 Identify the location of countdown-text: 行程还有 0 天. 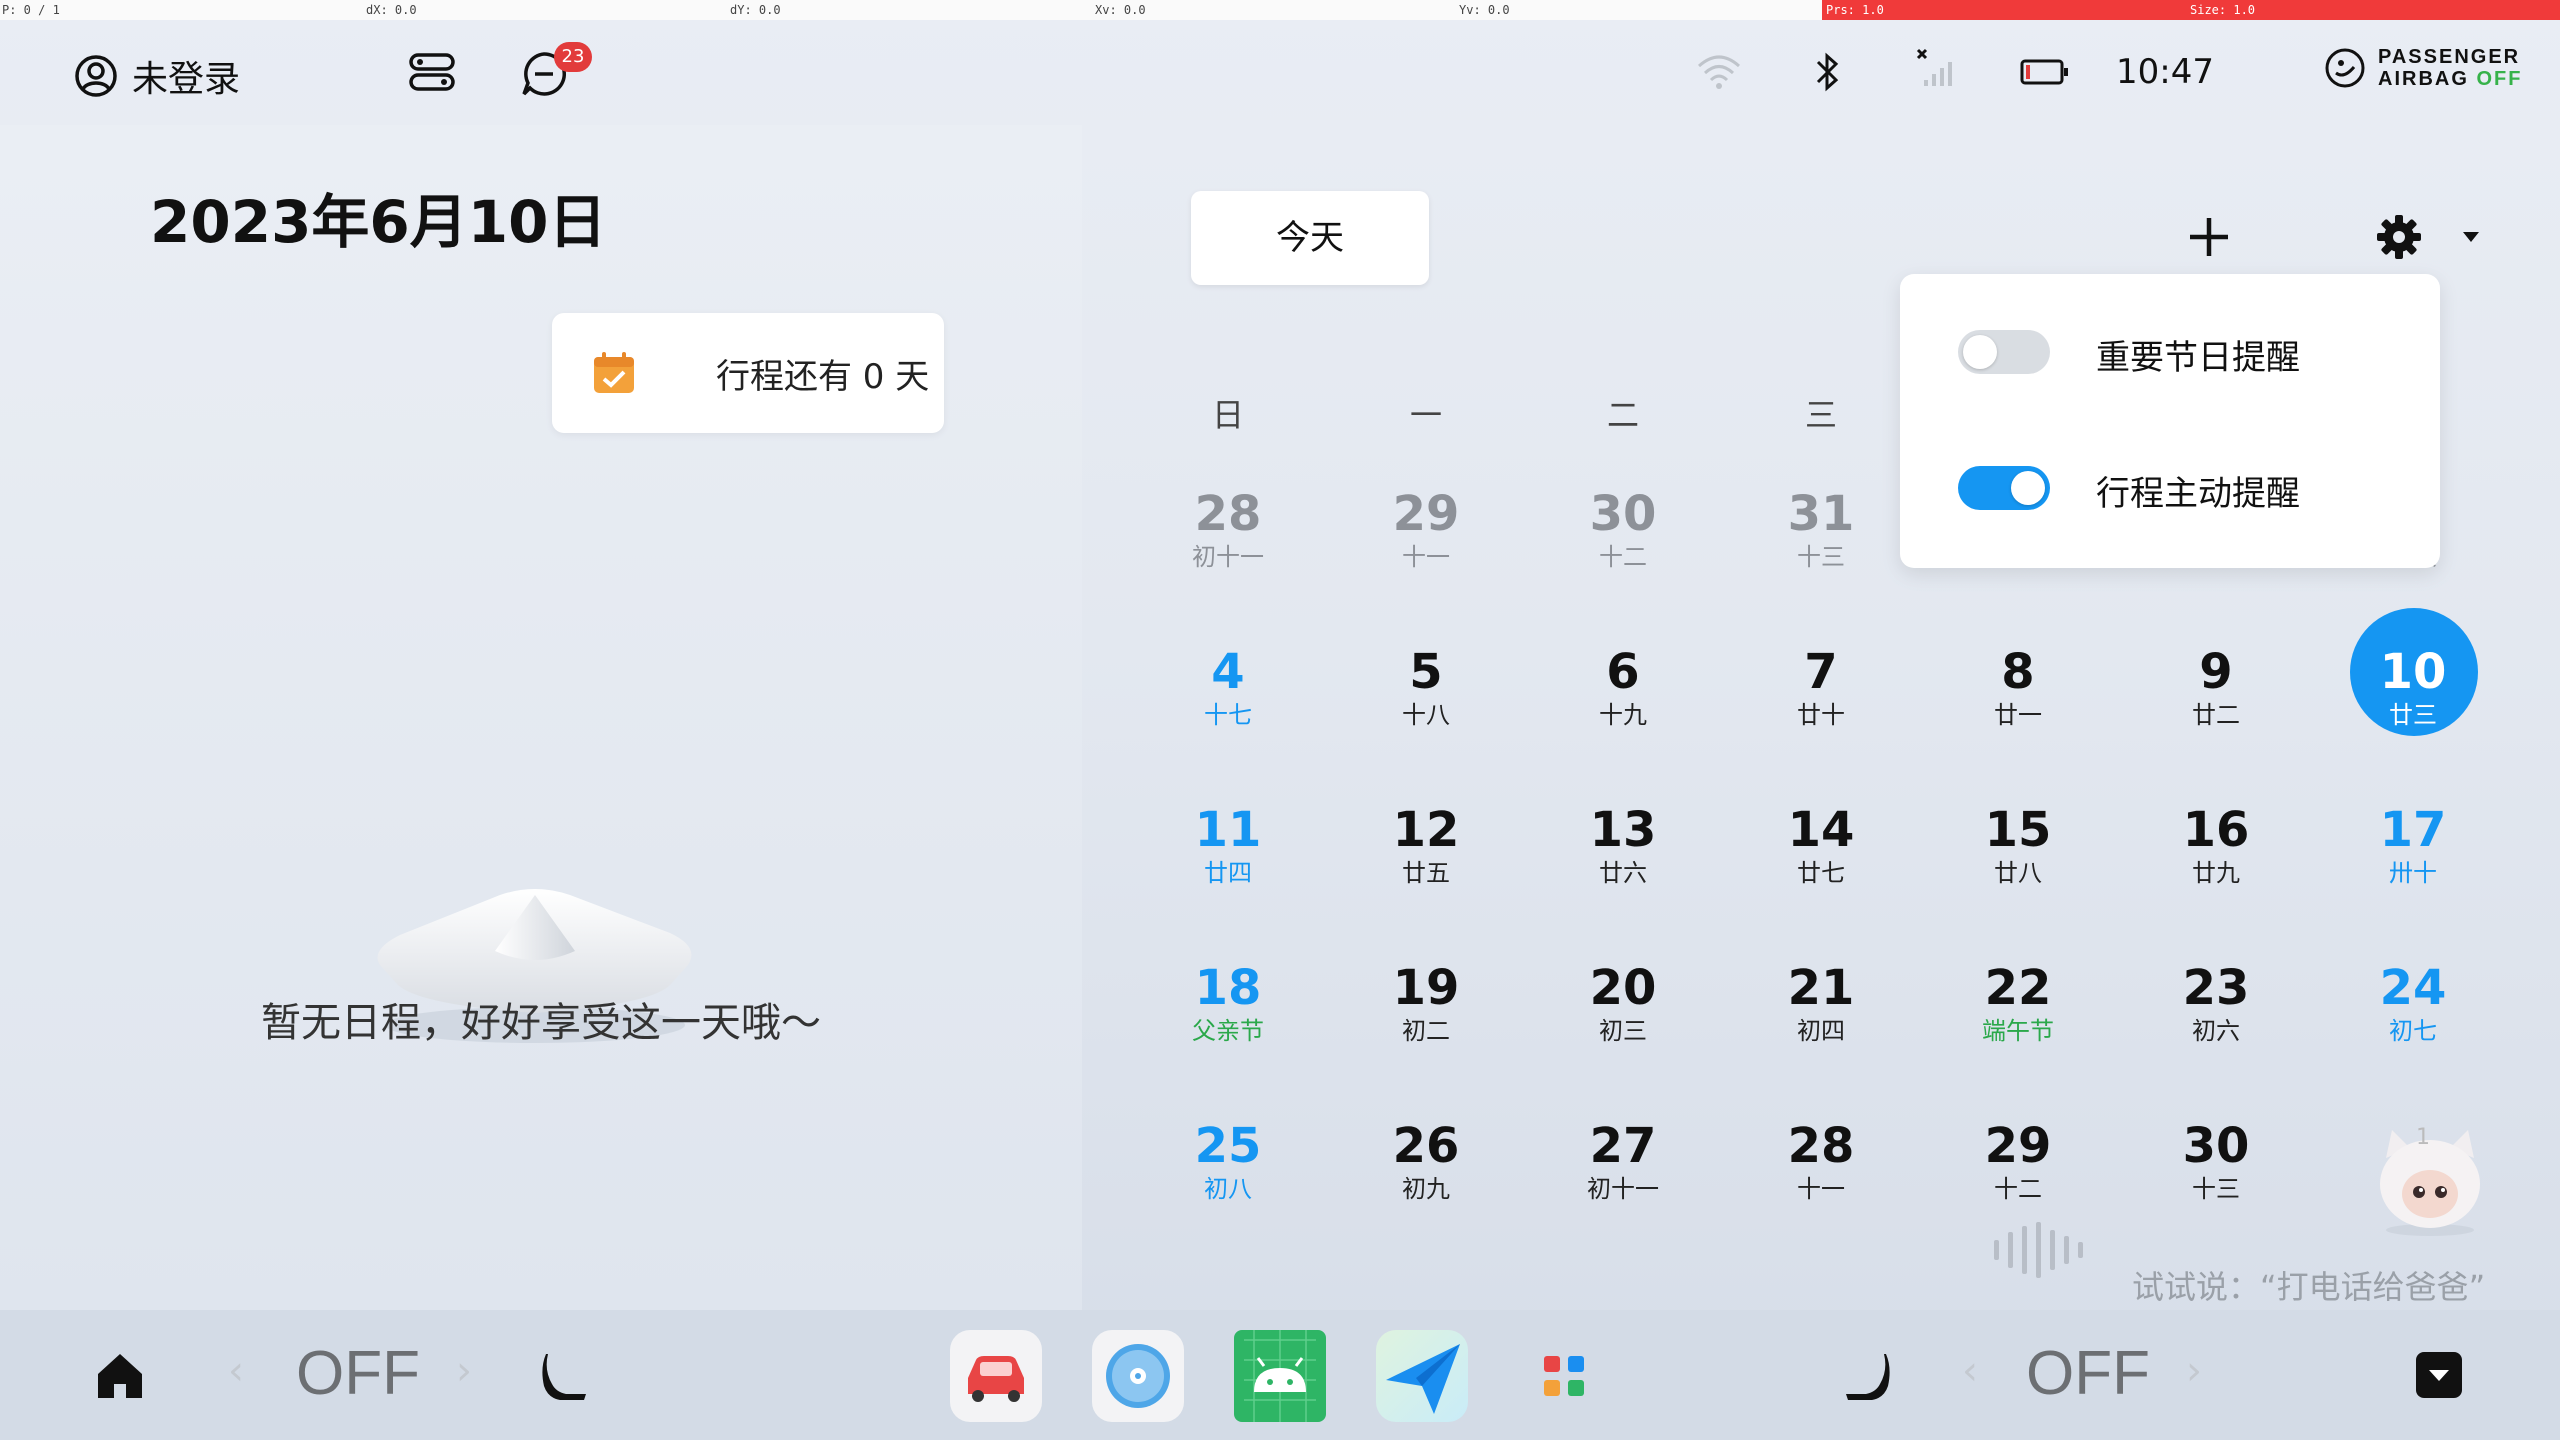
(823, 377).